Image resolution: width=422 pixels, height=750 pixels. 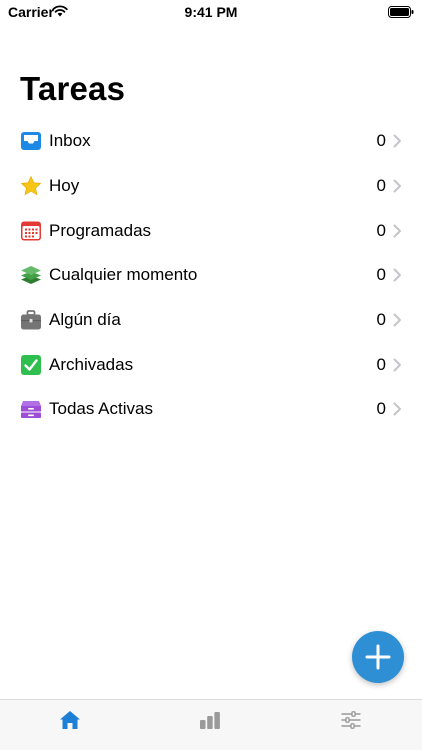 What do you see at coordinates (85, 320) in the screenshot?
I see `list-item-label: Algún día` at bounding box center [85, 320].